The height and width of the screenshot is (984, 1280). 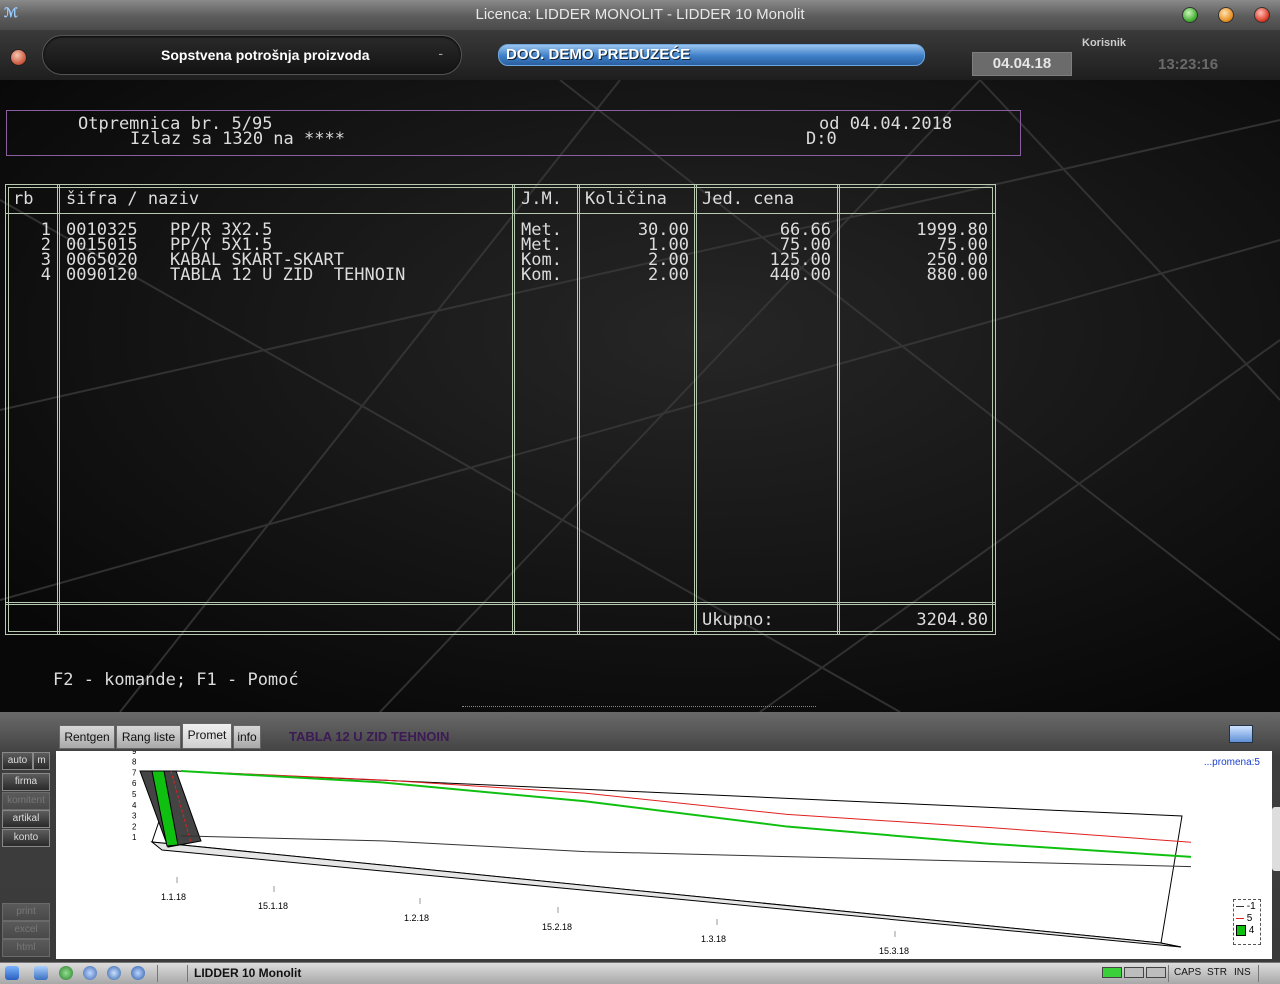 What do you see at coordinates (247, 737) in the screenshot?
I see `tab-info: info` at bounding box center [247, 737].